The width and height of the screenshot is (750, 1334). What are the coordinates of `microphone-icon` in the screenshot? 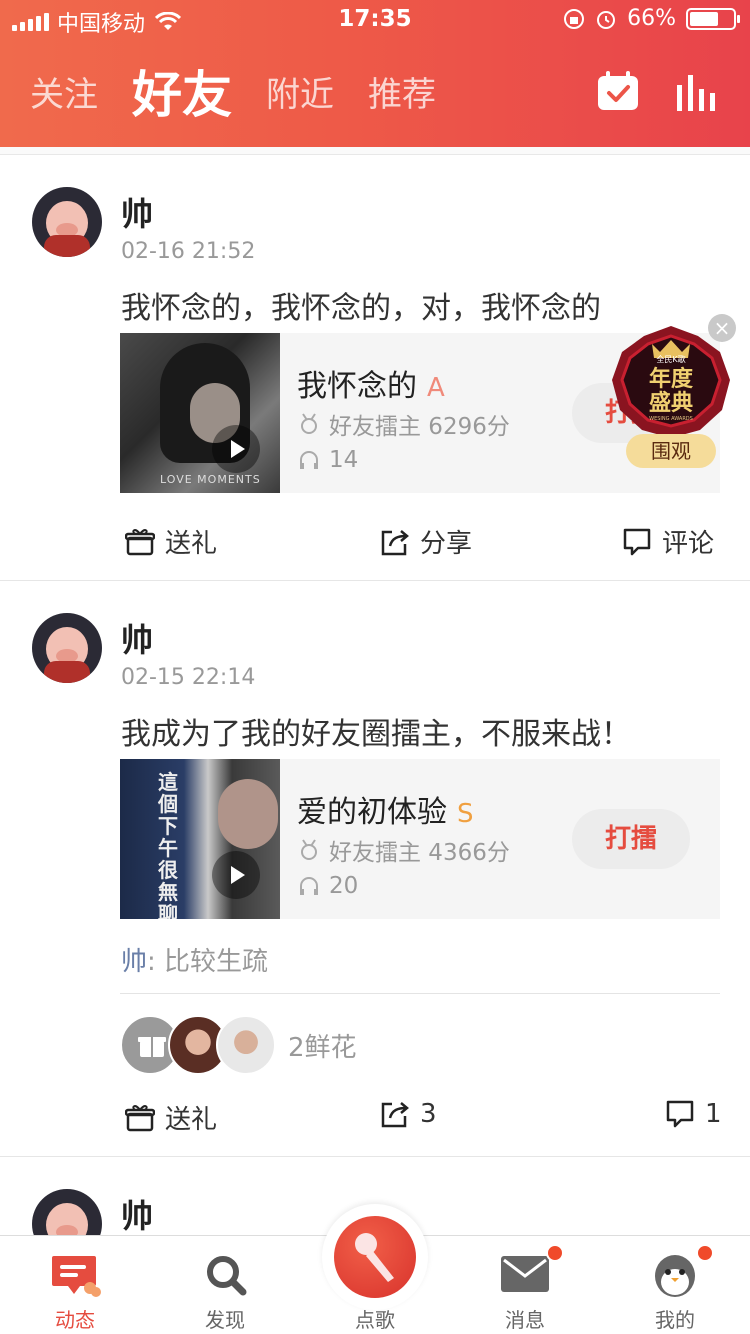 It's located at (374, 1257).